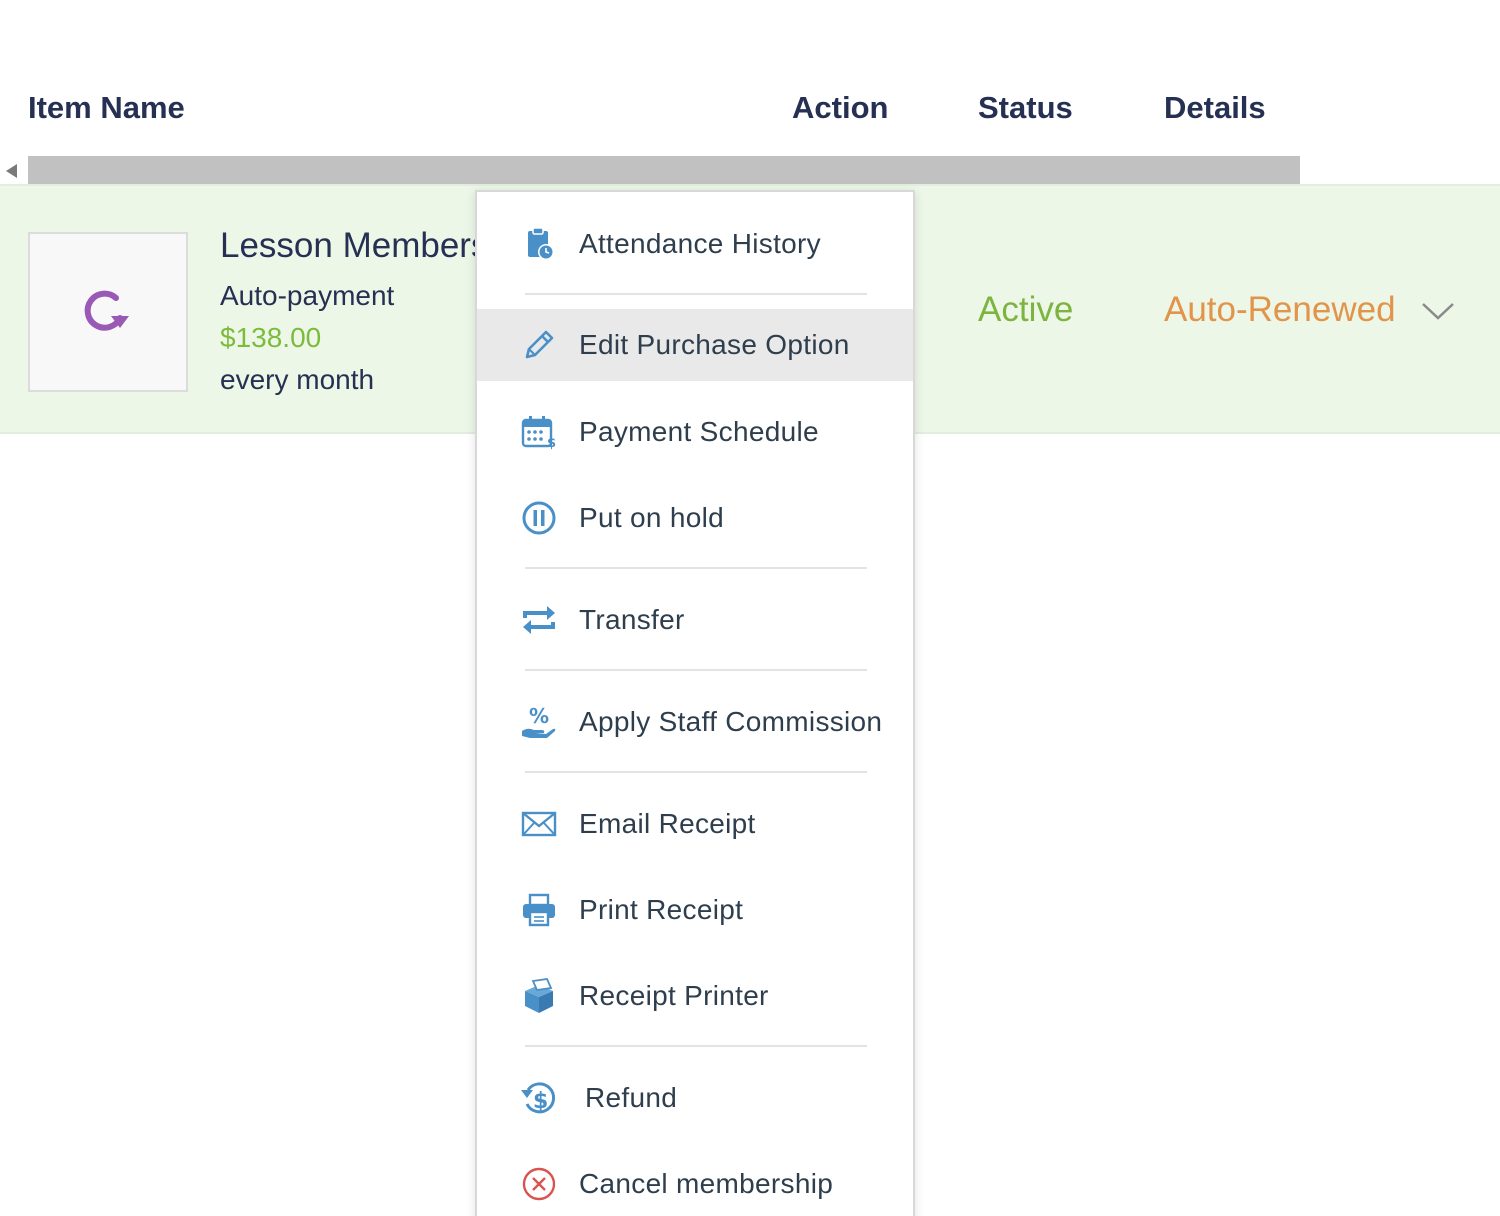  I want to click on menu-item-label: Payment Schedule, so click(699, 431).